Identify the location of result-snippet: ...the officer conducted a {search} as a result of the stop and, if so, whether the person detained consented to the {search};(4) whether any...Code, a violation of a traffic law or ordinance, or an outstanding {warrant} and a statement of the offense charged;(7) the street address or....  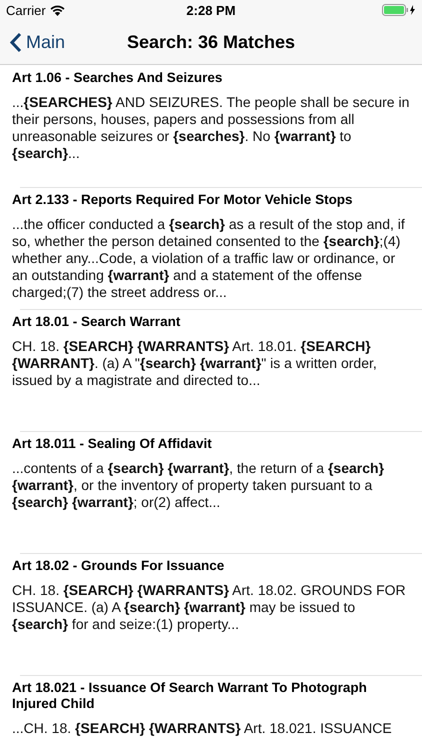
(209, 258).